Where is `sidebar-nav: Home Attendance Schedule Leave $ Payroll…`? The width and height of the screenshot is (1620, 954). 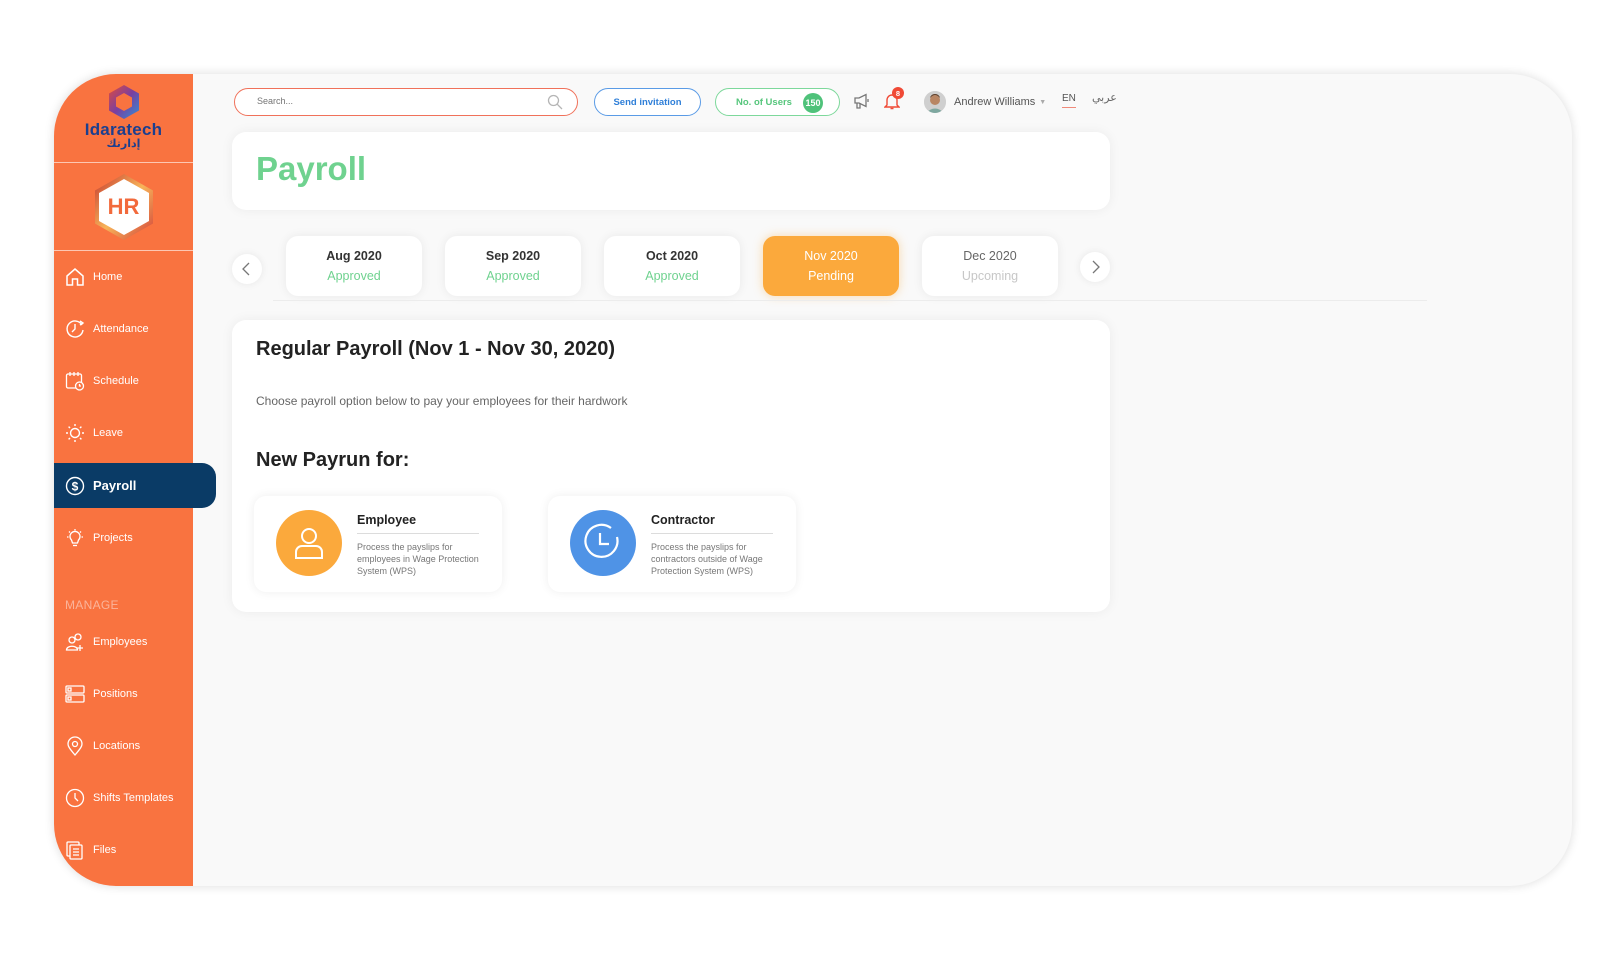 sidebar-nav: Home Attendance Schedule Leave $ Payroll… is located at coordinates (135, 563).